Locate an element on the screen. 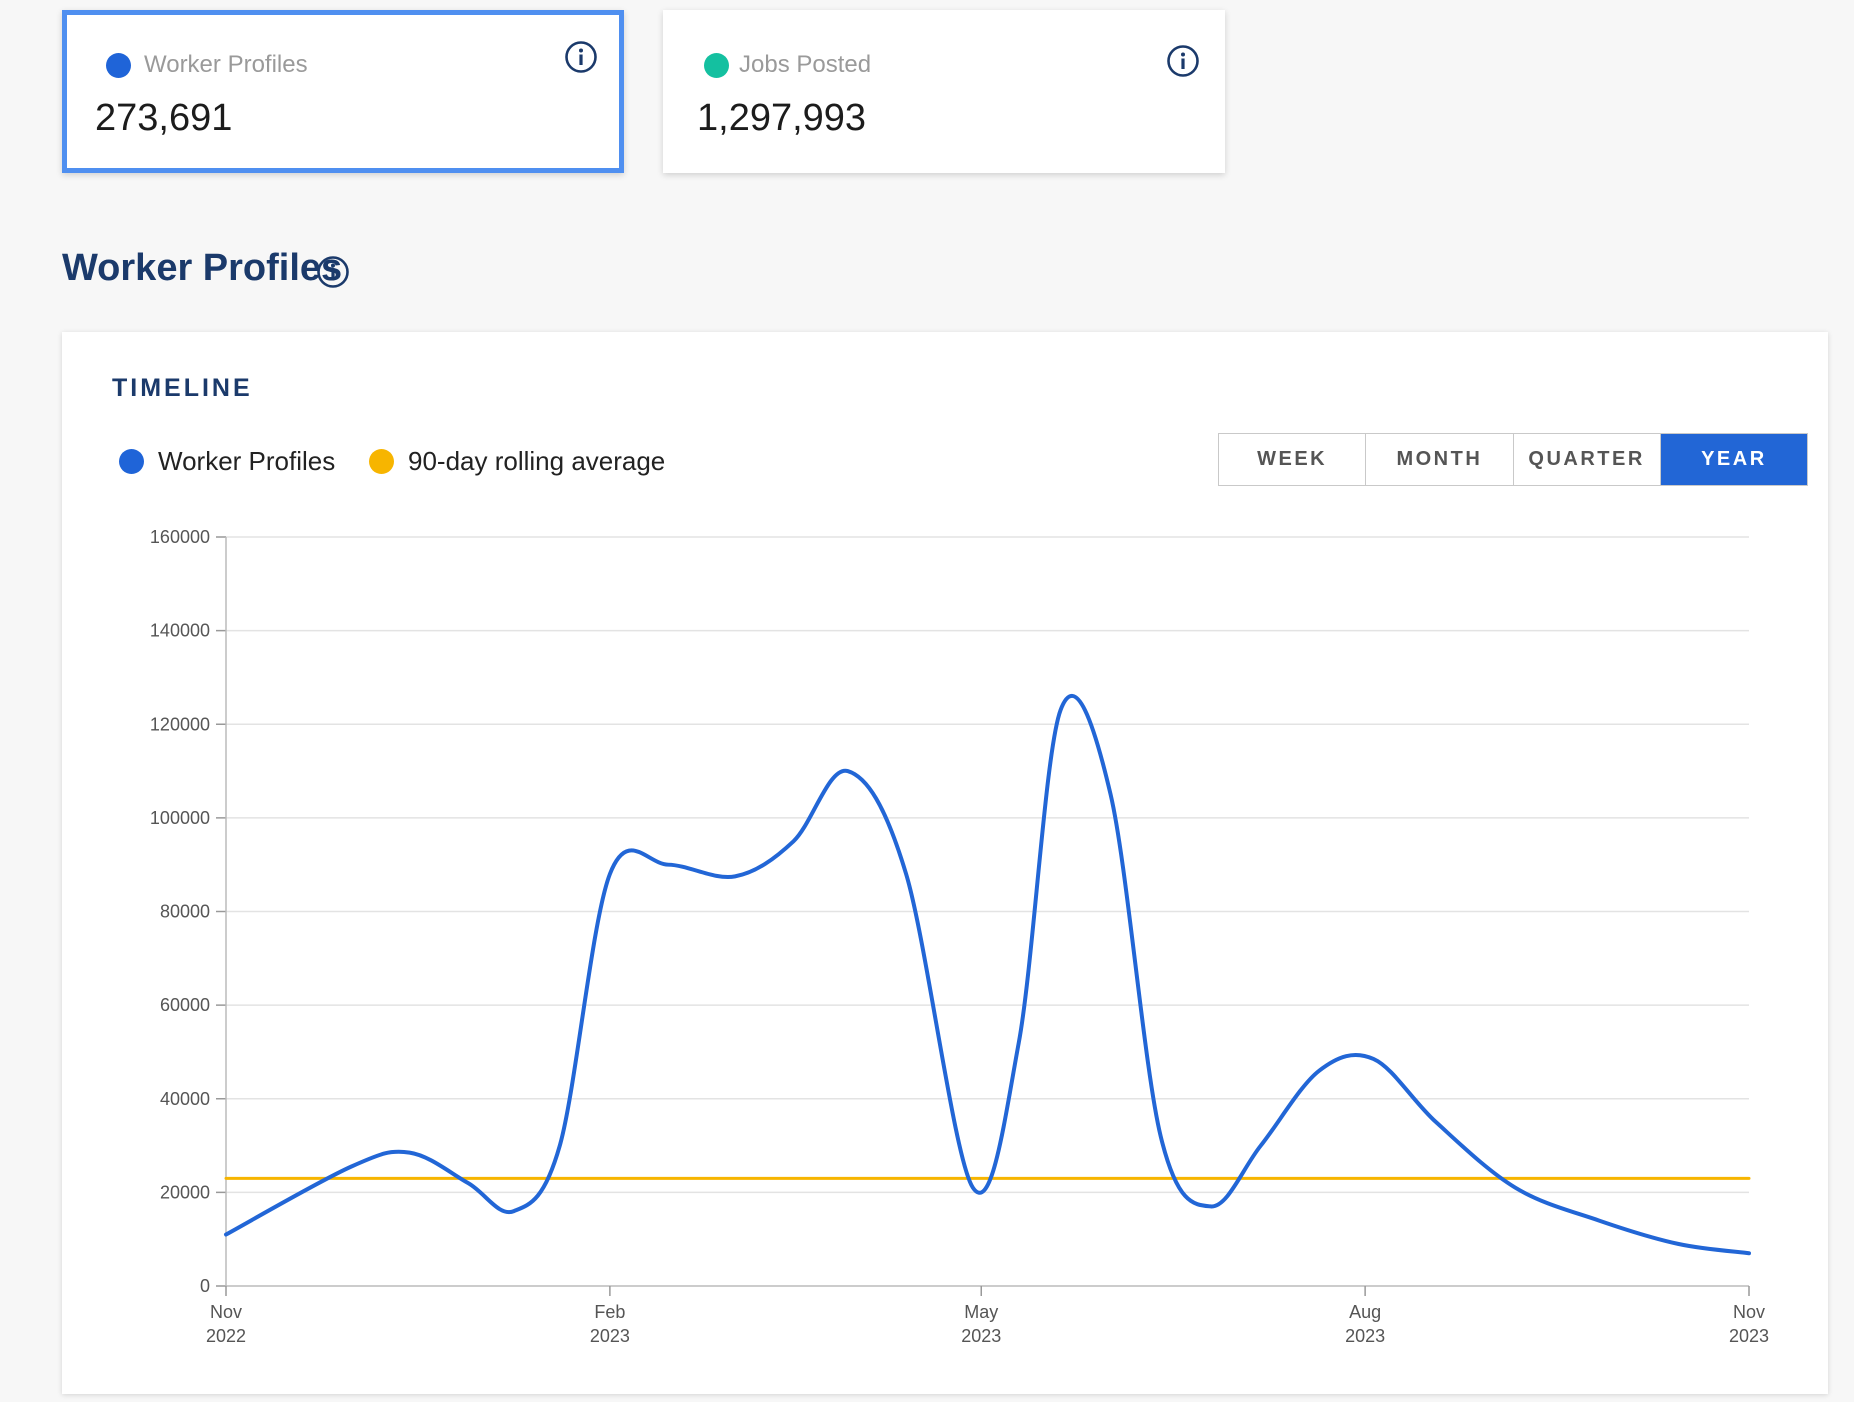 Image resolution: width=1854 pixels, height=1402 pixels. stat-card-value: 1,297,993 is located at coordinates (782, 118).